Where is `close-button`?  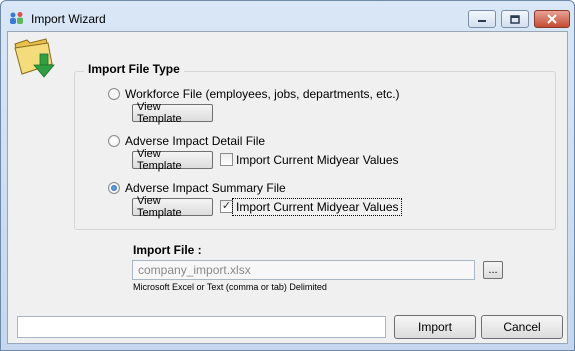 close-button is located at coordinates (552, 19).